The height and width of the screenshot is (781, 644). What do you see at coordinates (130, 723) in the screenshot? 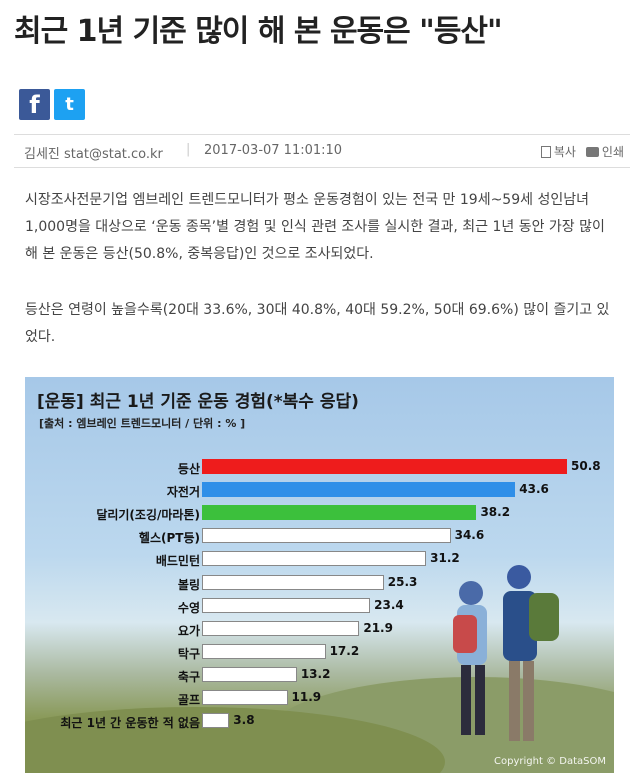
I see `category-label: 최근 1년 간 운동한 적 없음` at bounding box center [130, 723].